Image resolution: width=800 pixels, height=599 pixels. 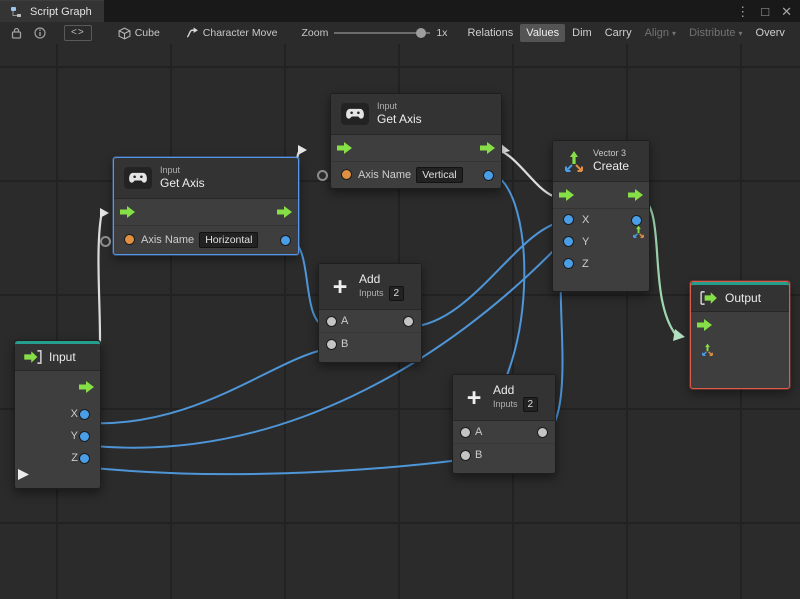 I want to click on tab-bar: Script Graph ⋮ □ ✕, so click(x=400, y=11).